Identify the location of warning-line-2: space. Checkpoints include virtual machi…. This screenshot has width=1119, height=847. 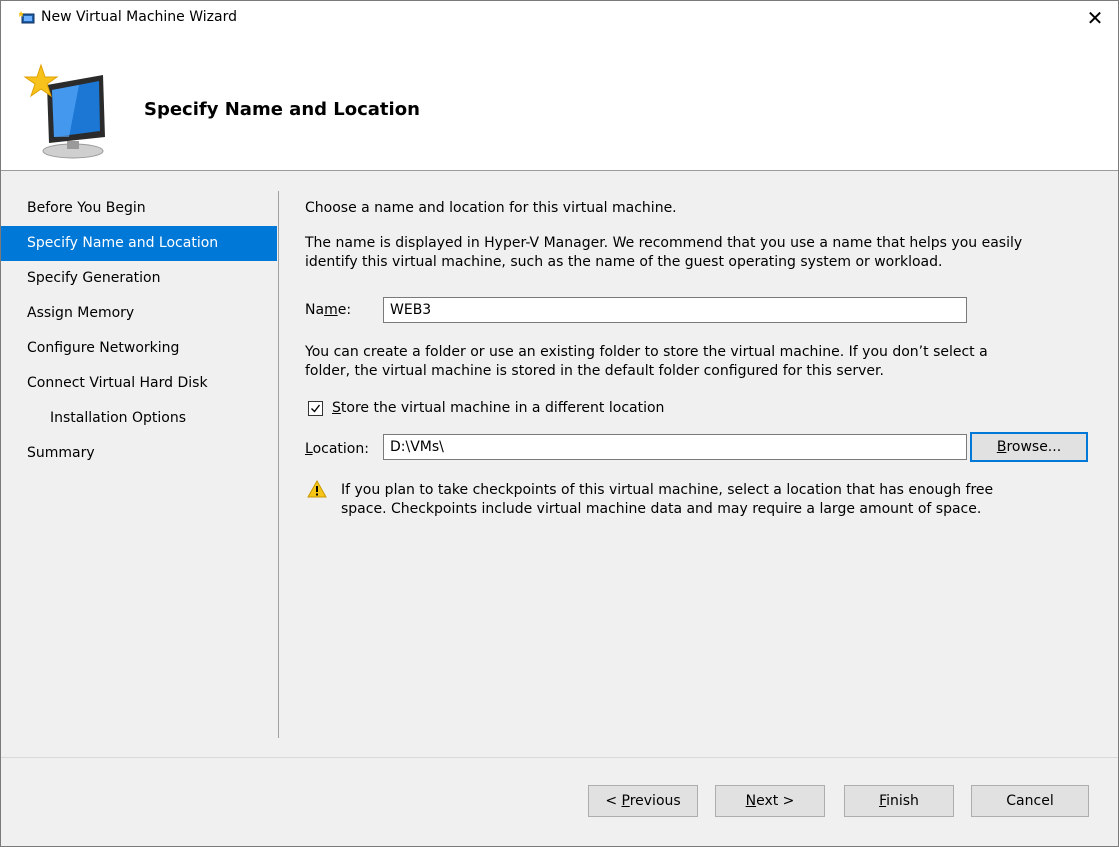
(661, 509).